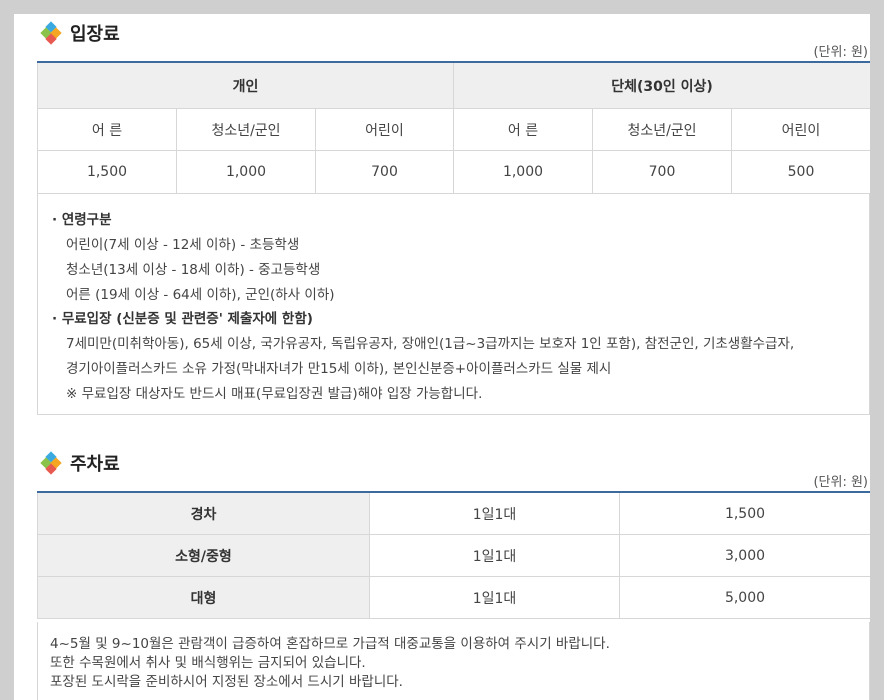 Image resolution: width=884 pixels, height=700 pixels. I want to click on vehicle-type: 소형/중형, so click(203, 555).